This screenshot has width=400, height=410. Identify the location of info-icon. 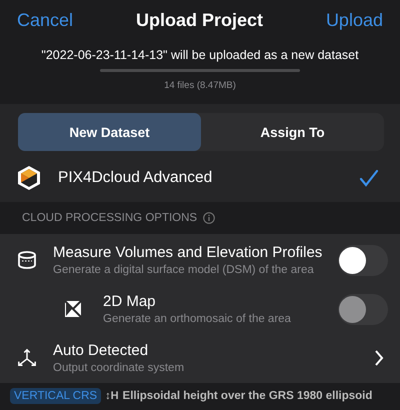
(209, 218).